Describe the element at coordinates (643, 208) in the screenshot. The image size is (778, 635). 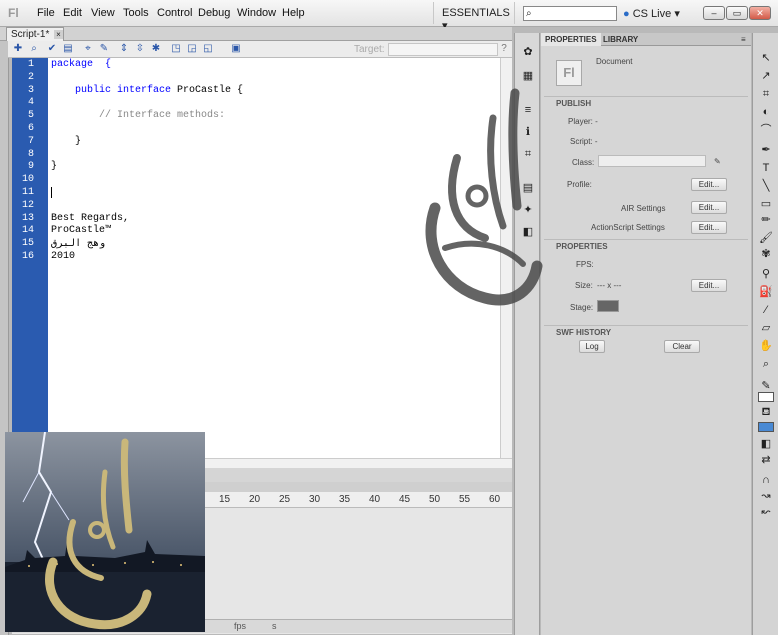
I see `air-settings-label: AIR Settings` at that location.